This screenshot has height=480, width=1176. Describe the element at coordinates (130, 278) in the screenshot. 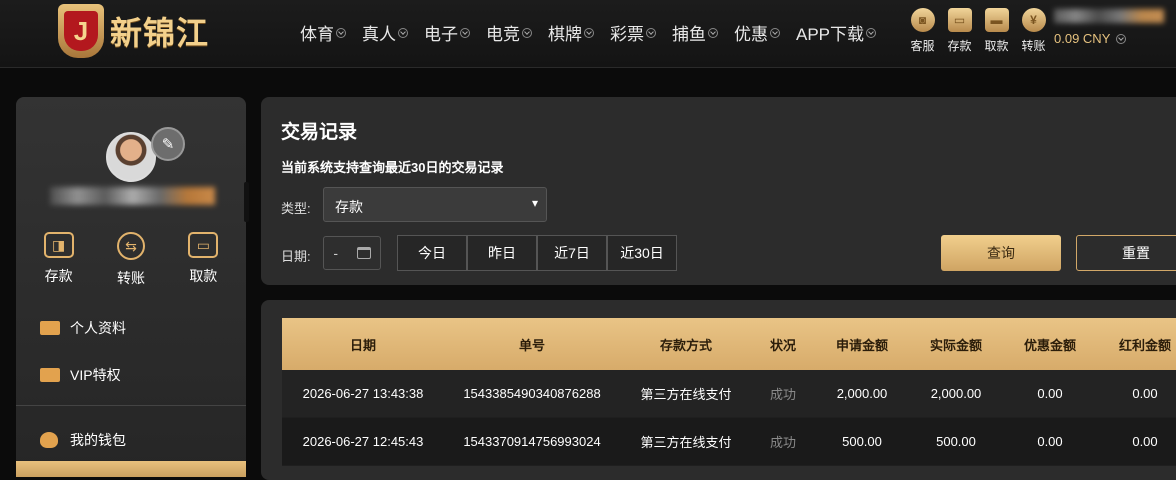

I see `transfer-label: 转账` at that location.